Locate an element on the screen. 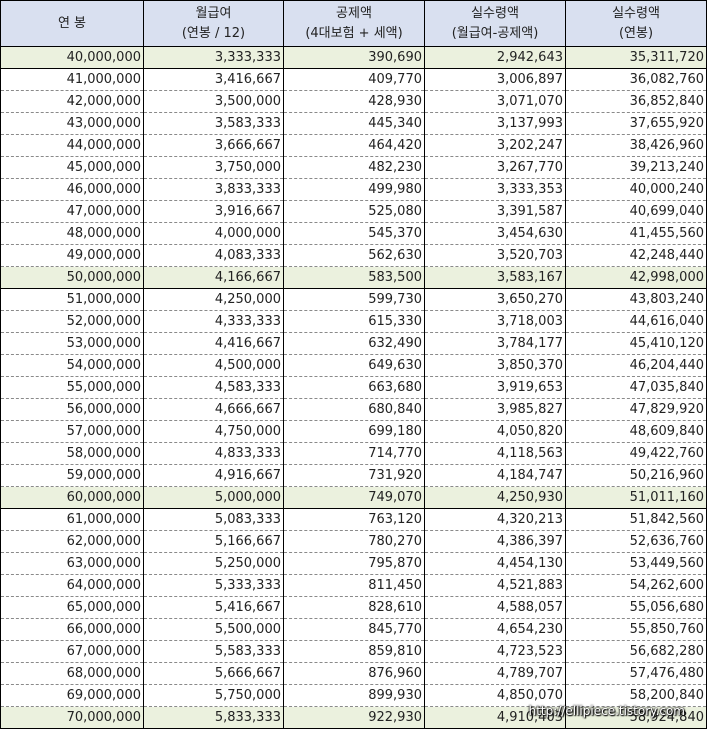 The height and width of the screenshot is (733, 707). net-annual-cell: 37,655,920 is located at coordinates (636, 123).